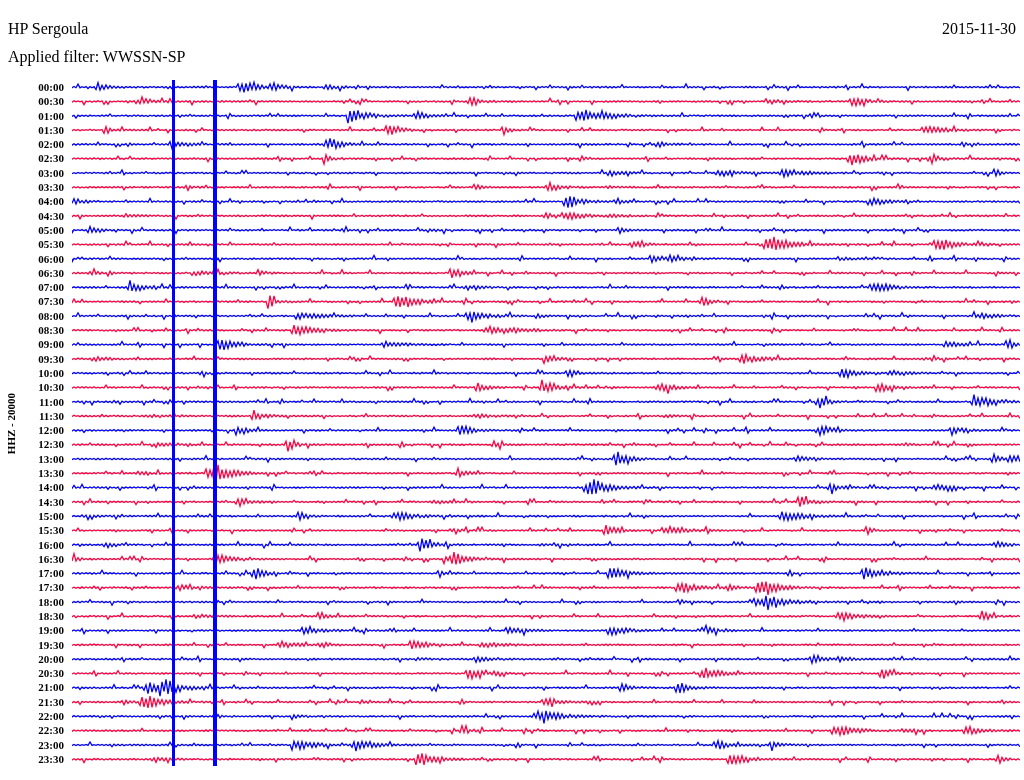 The height and width of the screenshot is (780, 1024). Describe the element at coordinates (51, 673) in the screenshot. I see `time-label: 20:30` at that location.